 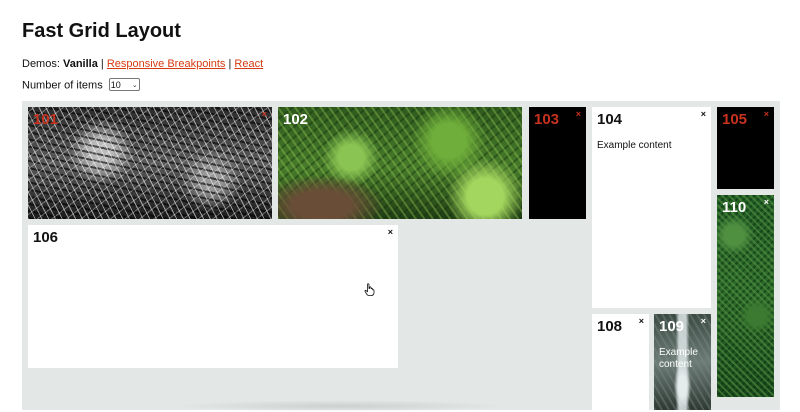 What do you see at coordinates (46, 237) in the screenshot?
I see `item-number: 106` at bounding box center [46, 237].